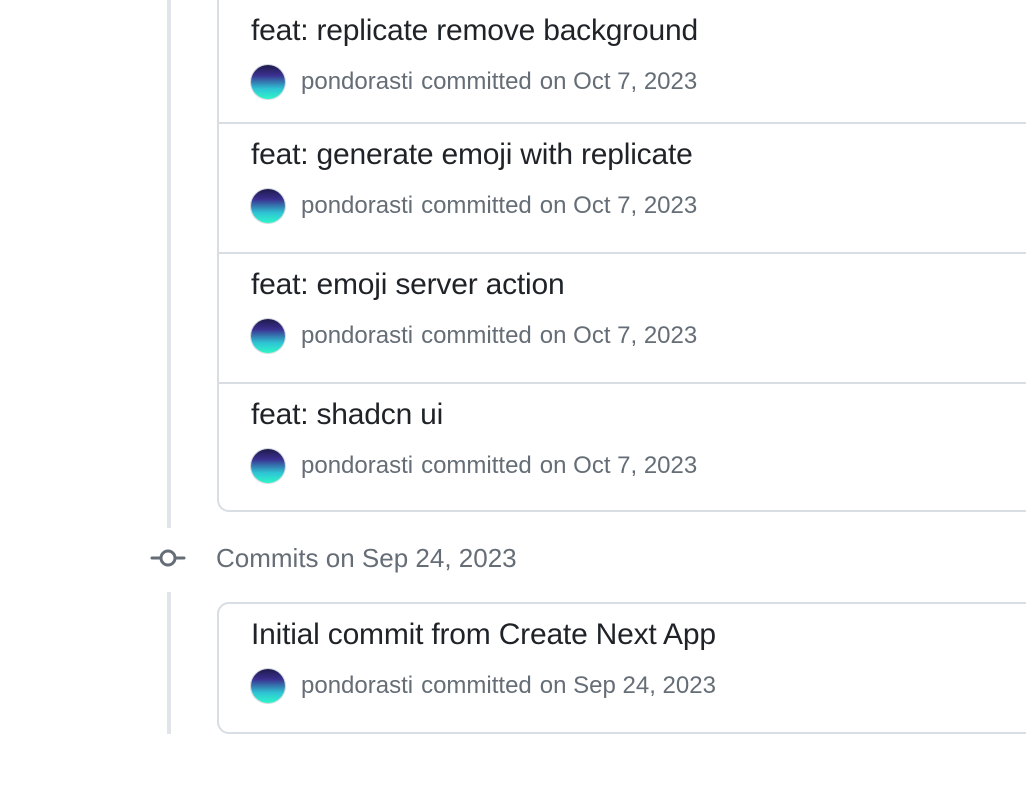 The width and height of the screenshot is (1026, 788). What do you see at coordinates (472, 155) in the screenshot?
I see `commit-title-link: feat: generate emoji with replicate` at bounding box center [472, 155].